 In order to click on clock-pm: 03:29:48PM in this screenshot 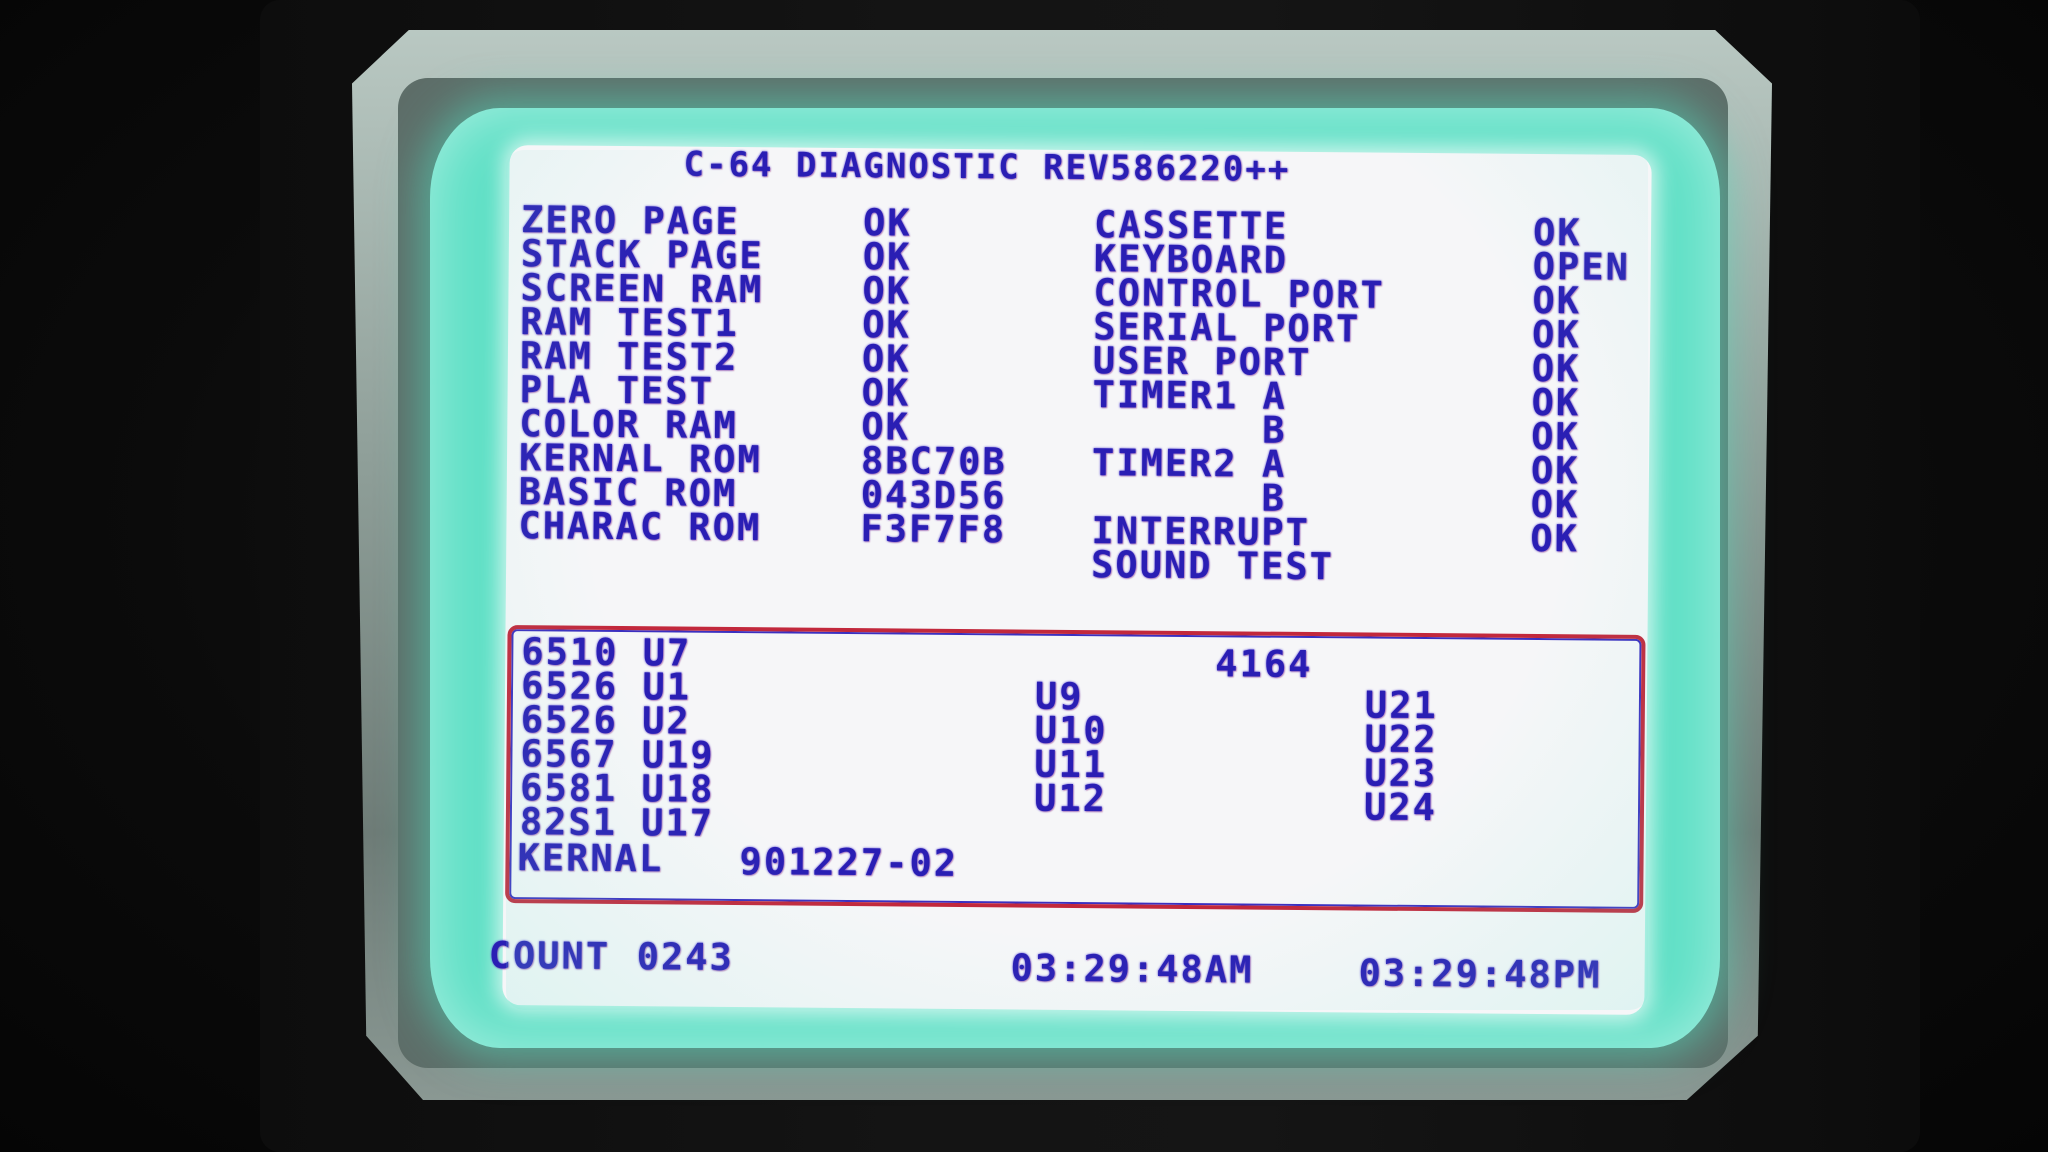, I will do `click(1480, 974)`.